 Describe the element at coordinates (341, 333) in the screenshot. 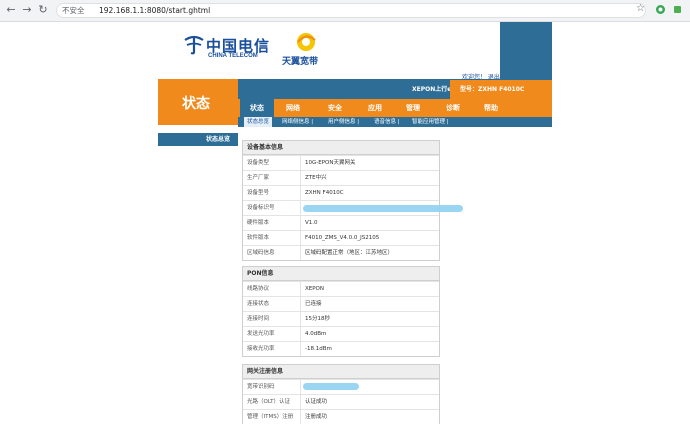

I see `table-row: 发送光功率 4.0dBm` at that location.